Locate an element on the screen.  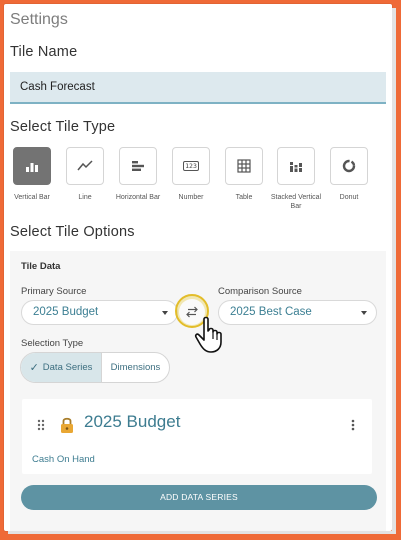
horizontal-bar-chart-icon is located at coordinates (138, 166).